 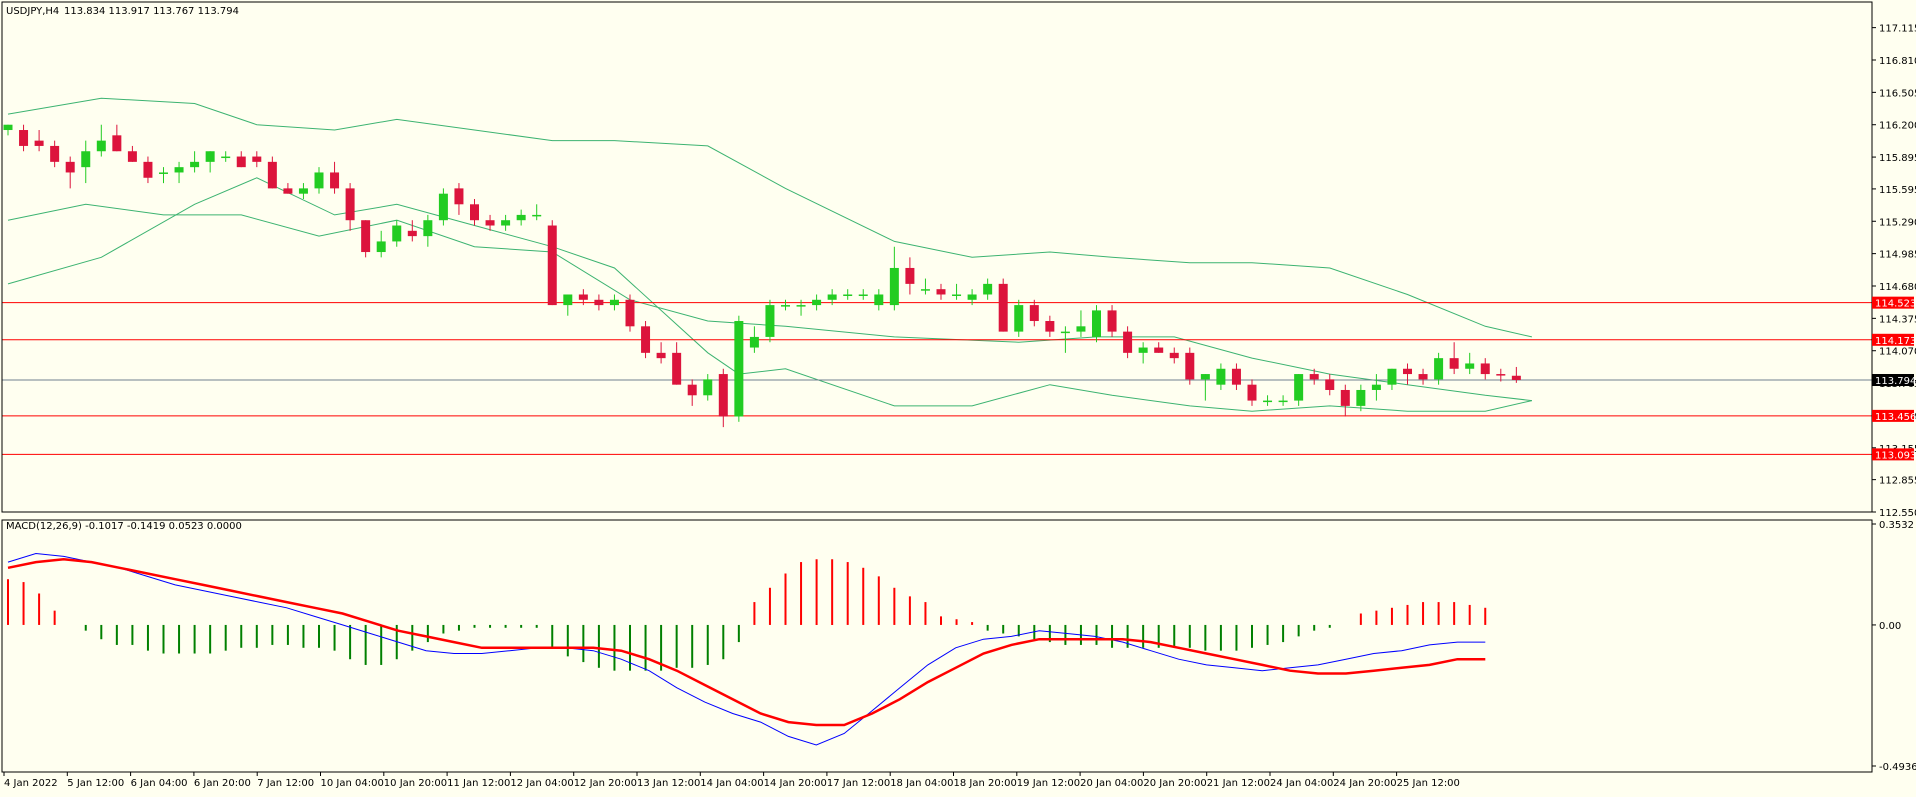 What do you see at coordinates (1301, 783) in the screenshot?
I see `time-tick-label: 24 Jan 04:00` at bounding box center [1301, 783].